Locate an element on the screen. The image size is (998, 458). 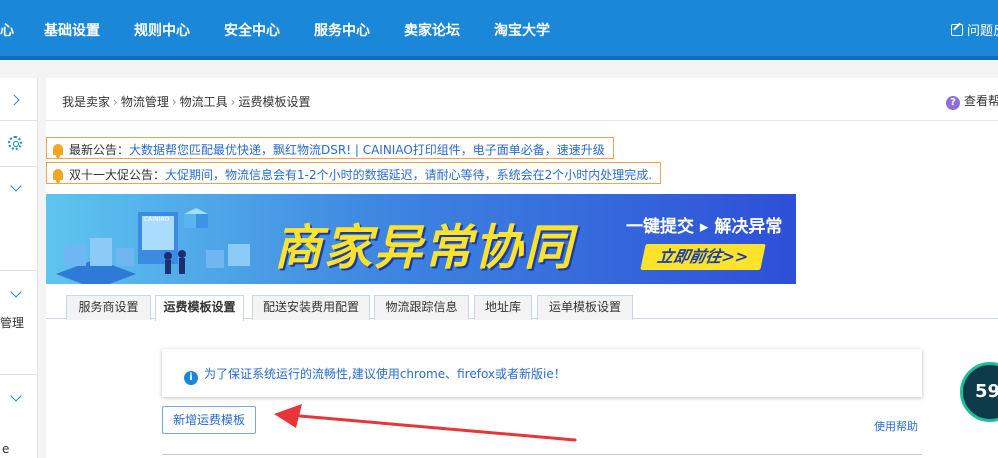
sidebar-item-label: e is located at coordinates (5, 449).